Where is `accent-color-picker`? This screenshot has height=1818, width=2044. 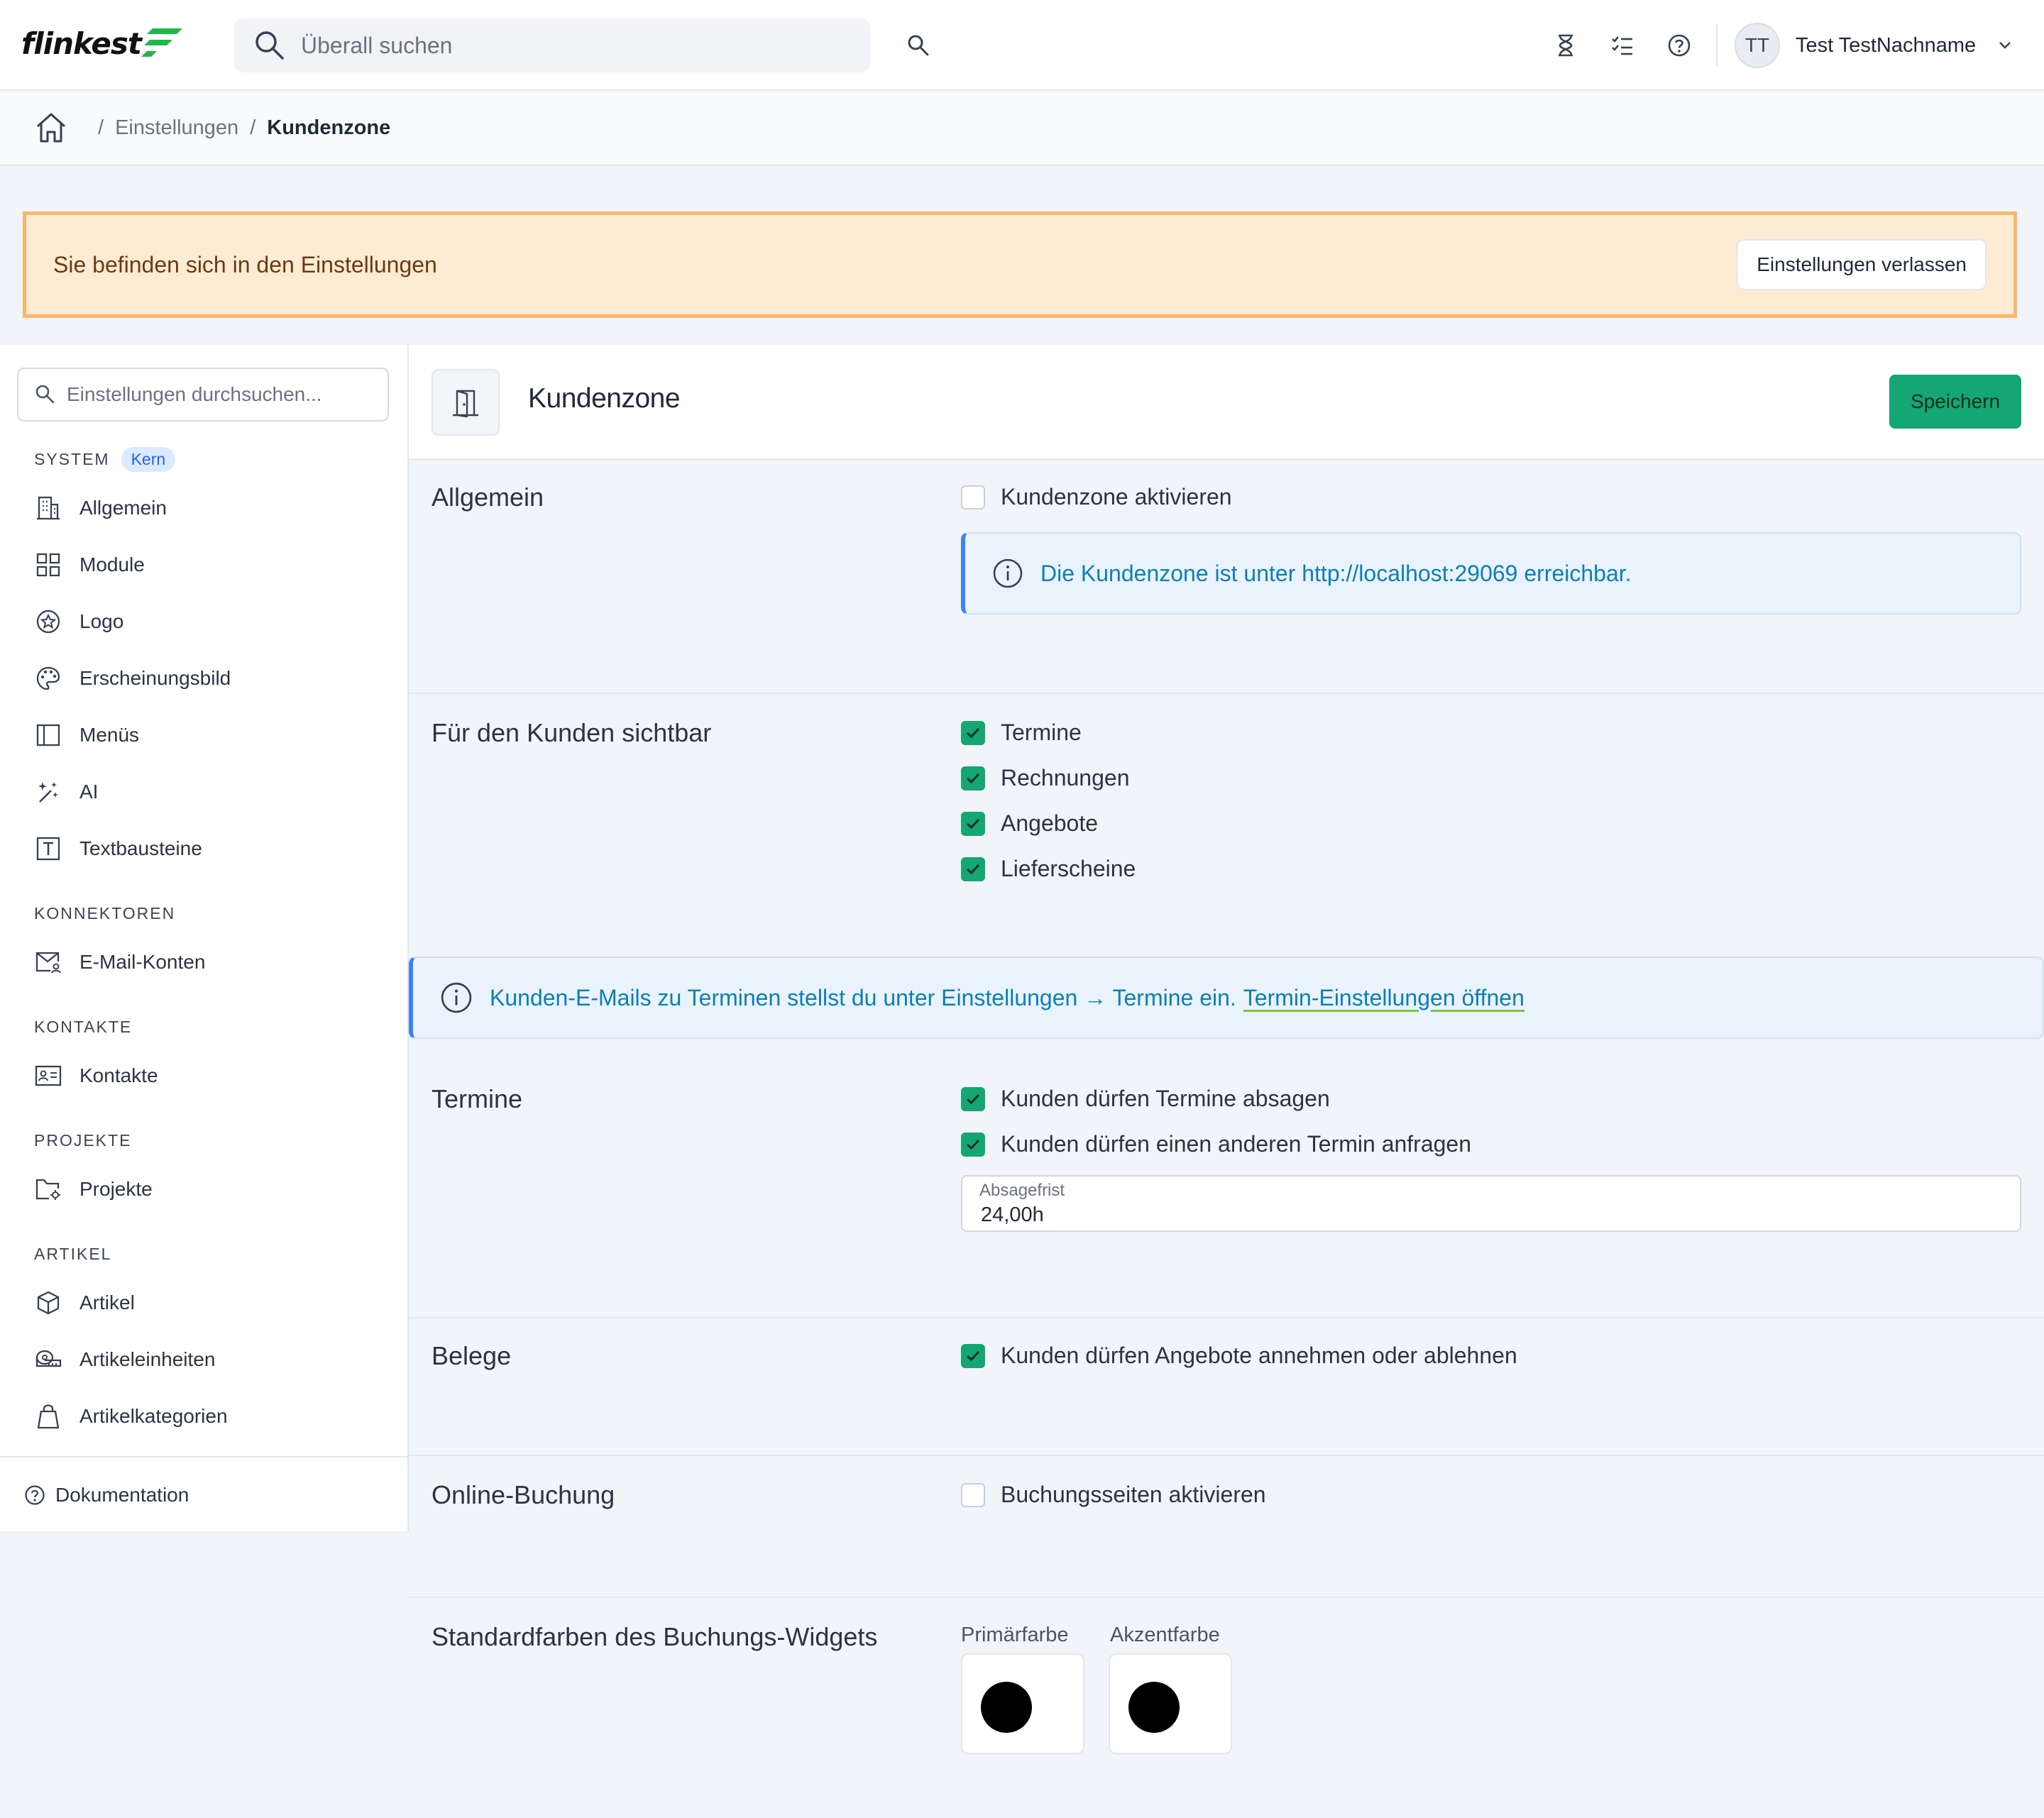
accent-color-picker is located at coordinates (1170, 1704).